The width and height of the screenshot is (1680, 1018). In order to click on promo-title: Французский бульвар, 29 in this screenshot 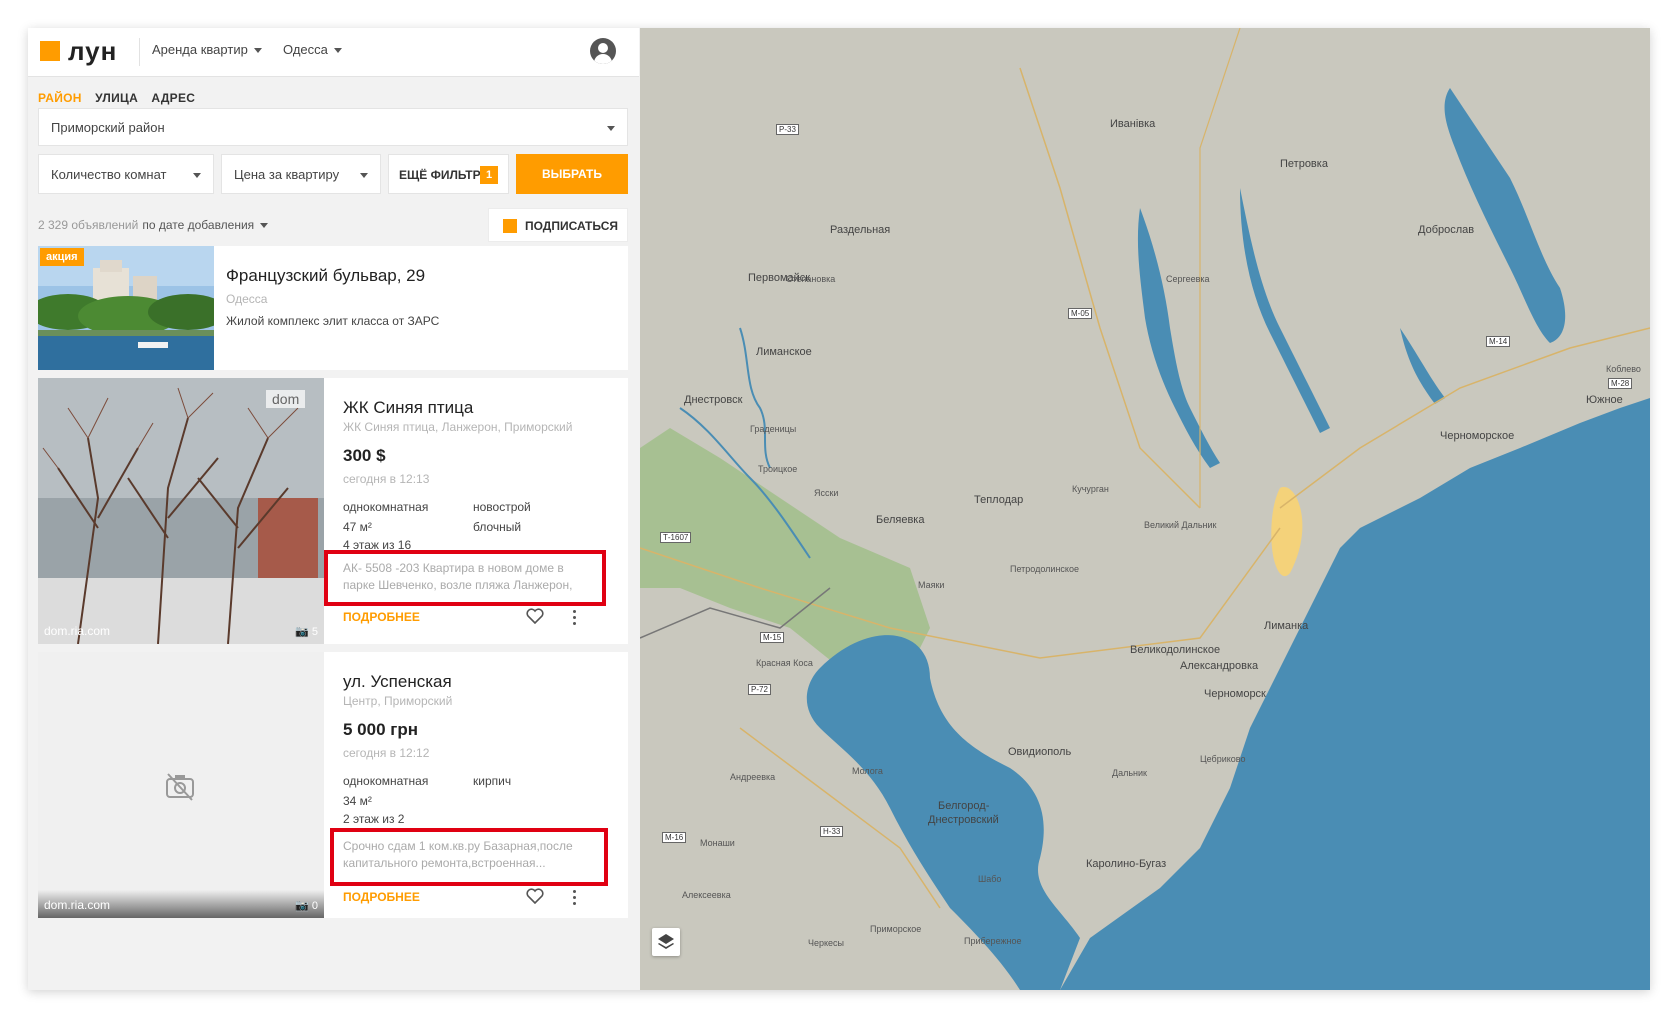, I will do `click(325, 276)`.